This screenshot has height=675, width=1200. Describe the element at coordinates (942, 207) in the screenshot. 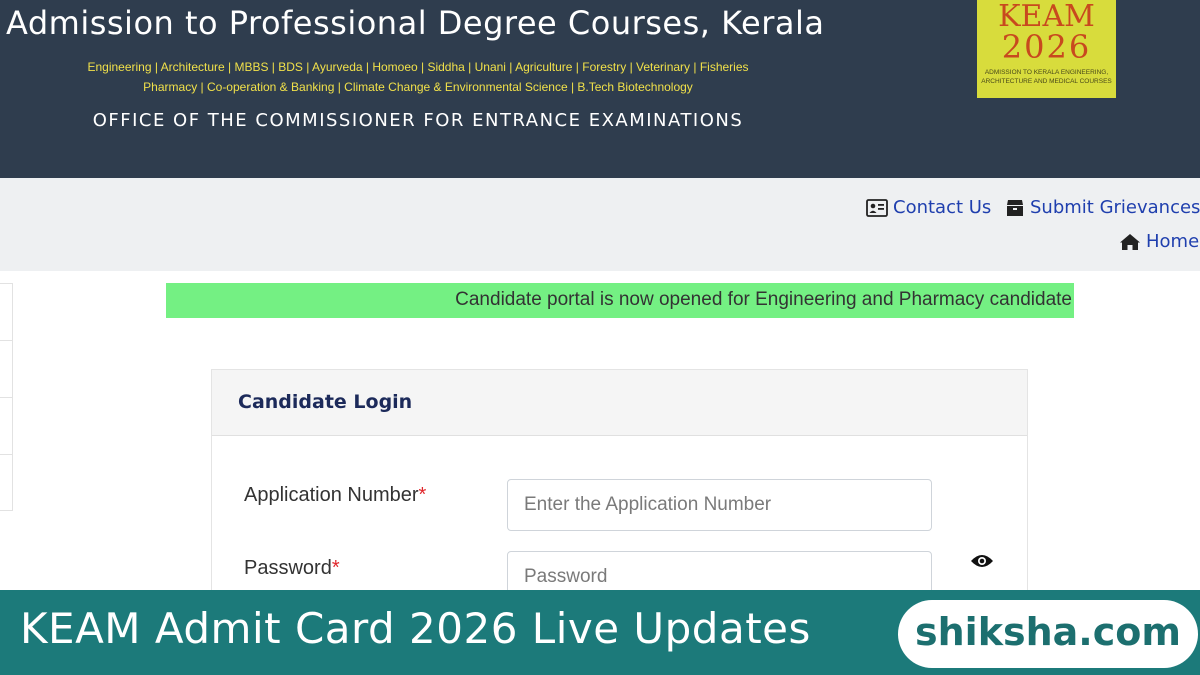

I see `contact-us-label: Contact Us` at that location.